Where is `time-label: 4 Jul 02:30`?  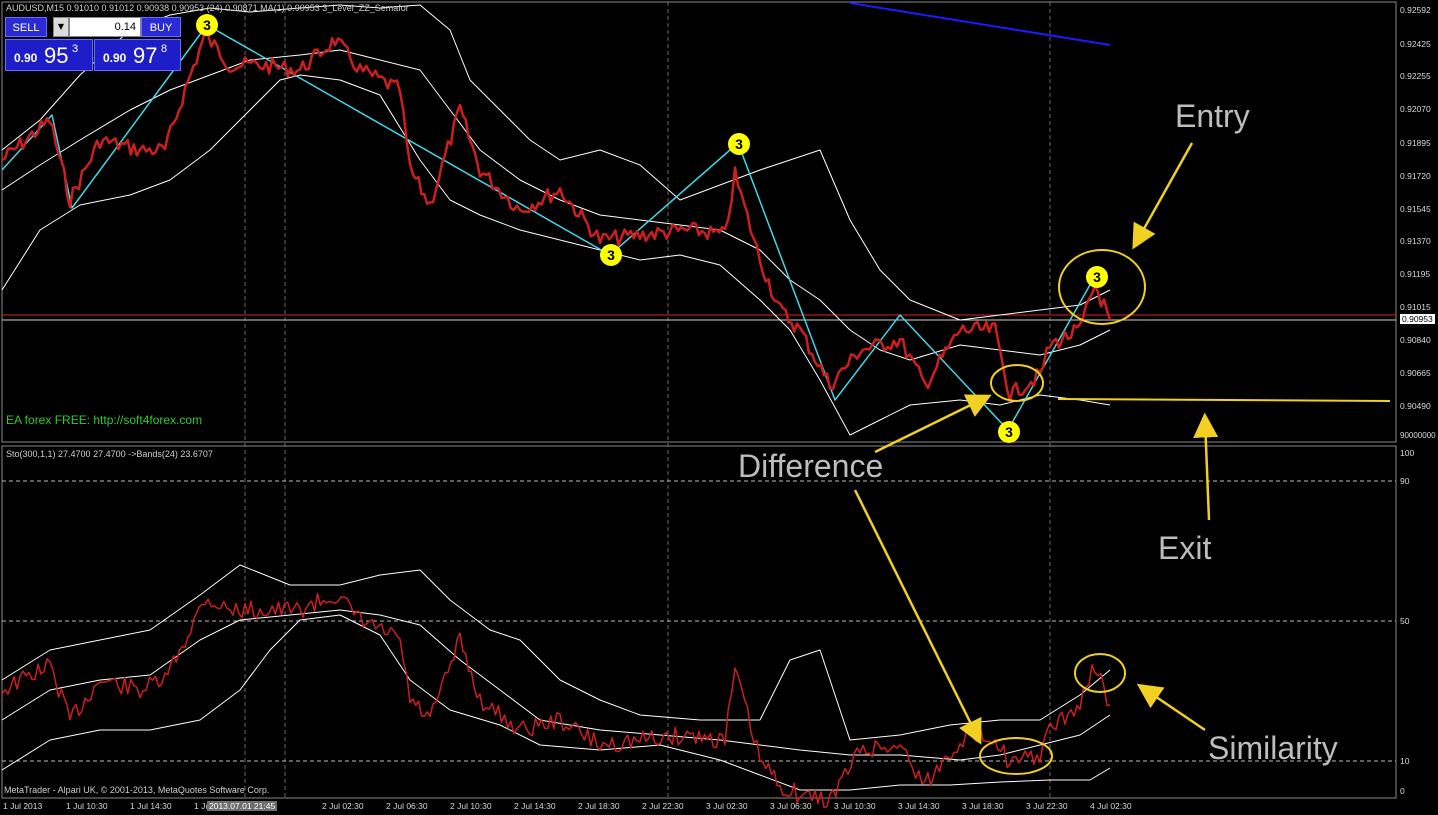
time-label: 4 Jul 02:30 is located at coordinates (1111, 806).